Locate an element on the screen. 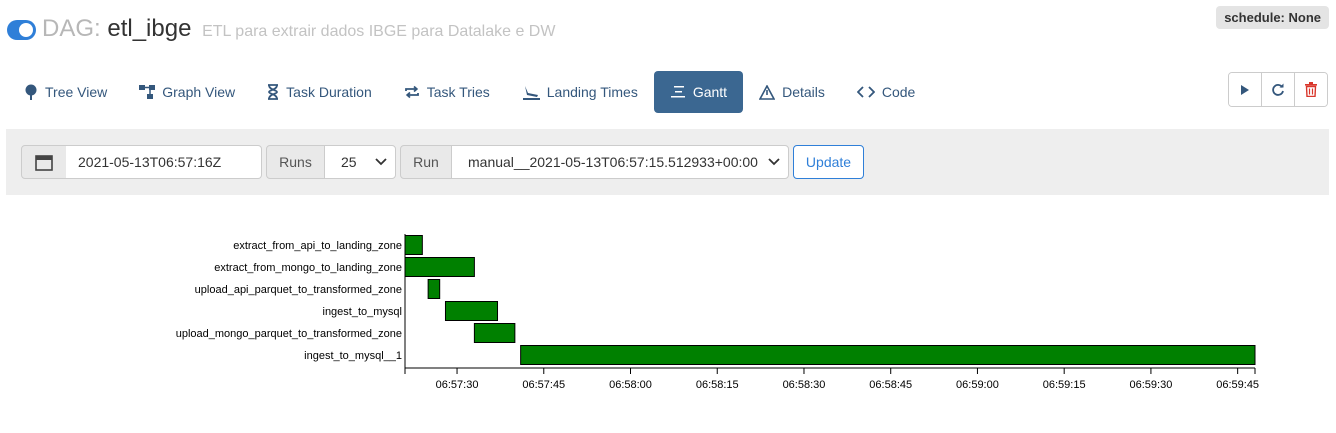 Image resolution: width=1336 pixels, height=433 pixels. tab-gantt: Gantt is located at coordinates (698, 92).